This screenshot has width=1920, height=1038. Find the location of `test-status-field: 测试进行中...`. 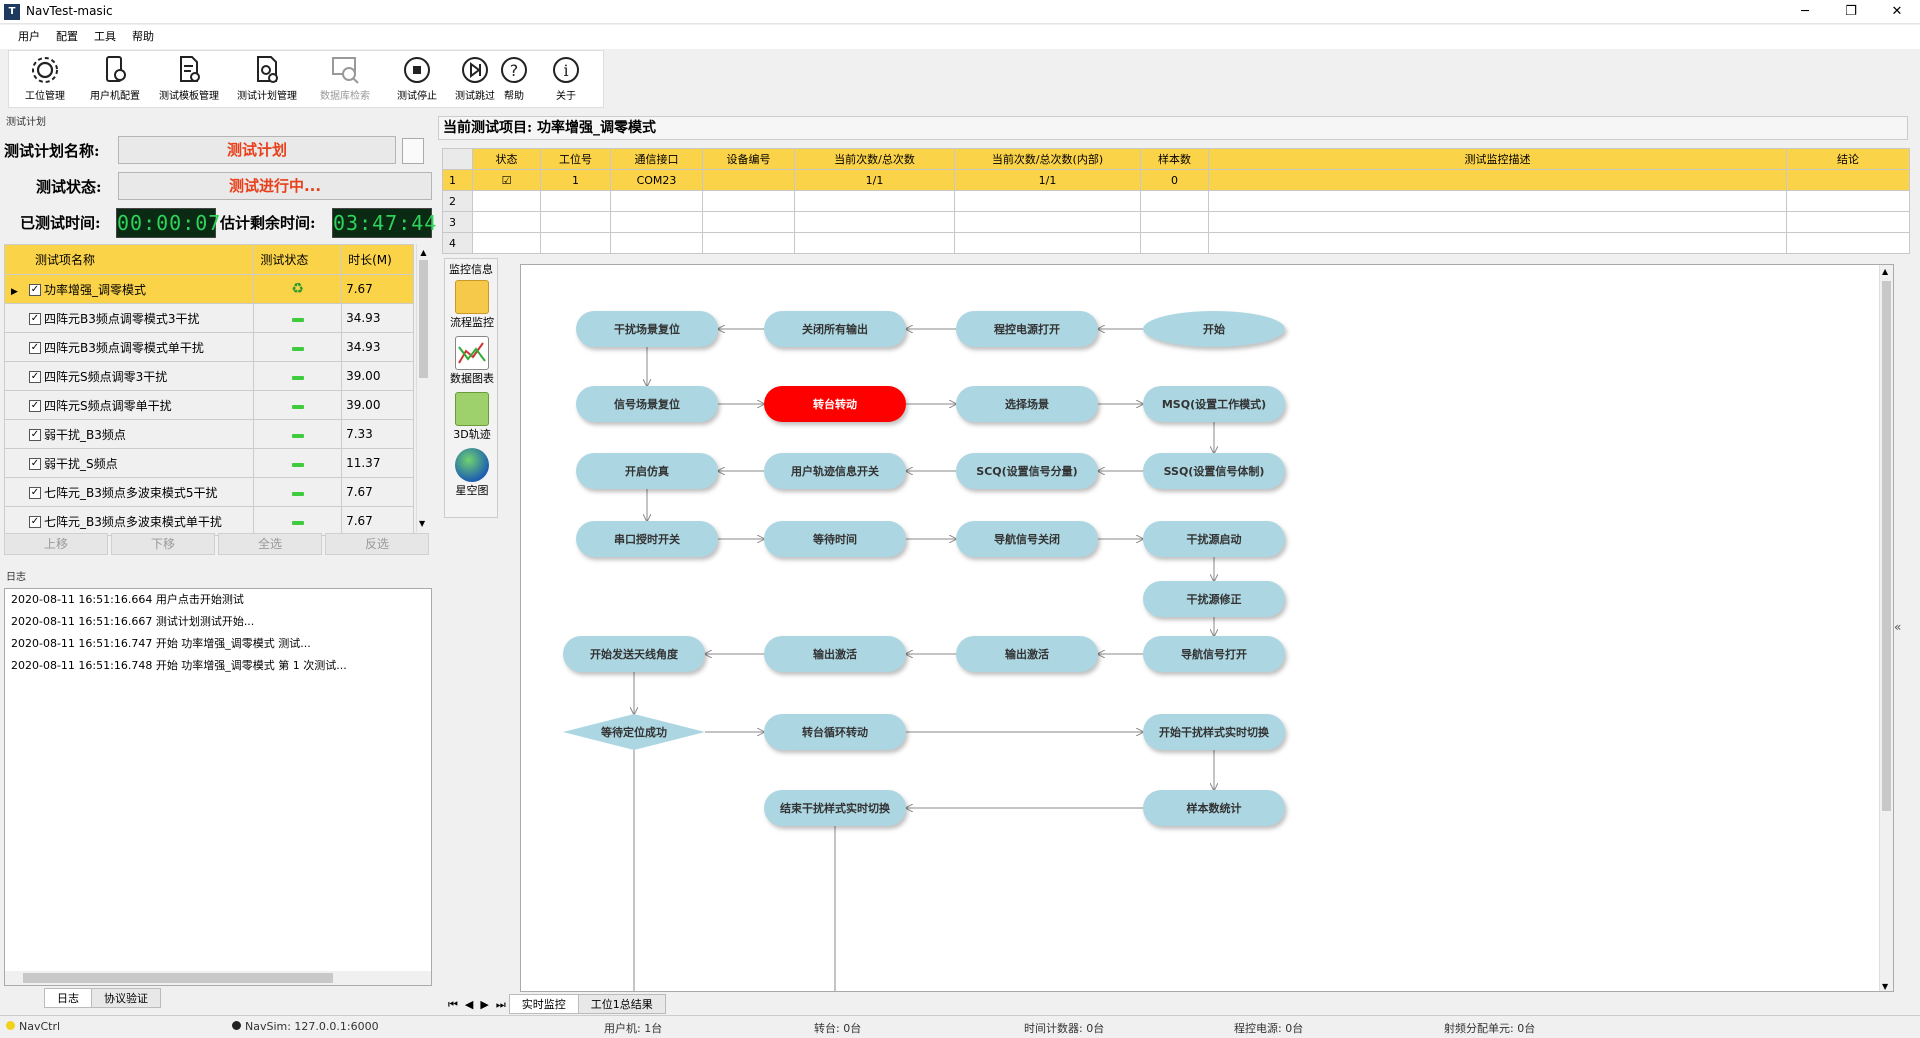

test-status-field: 测试进行中... is located at coordinates (275, 186).